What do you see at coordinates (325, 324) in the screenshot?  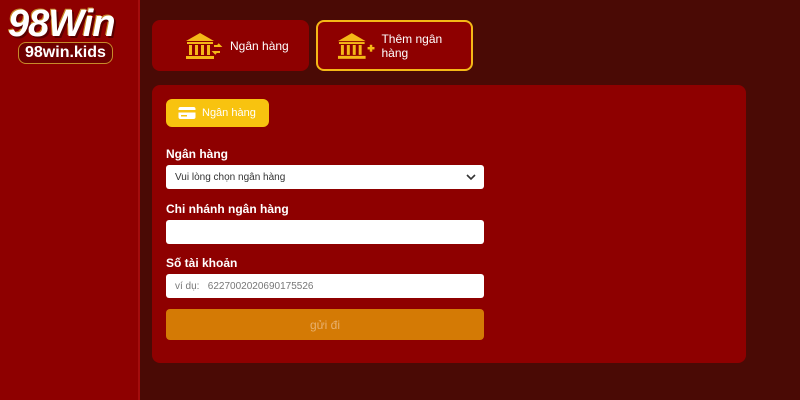 I see `submit-button: gửi đi` at bounding box center [325, 324].